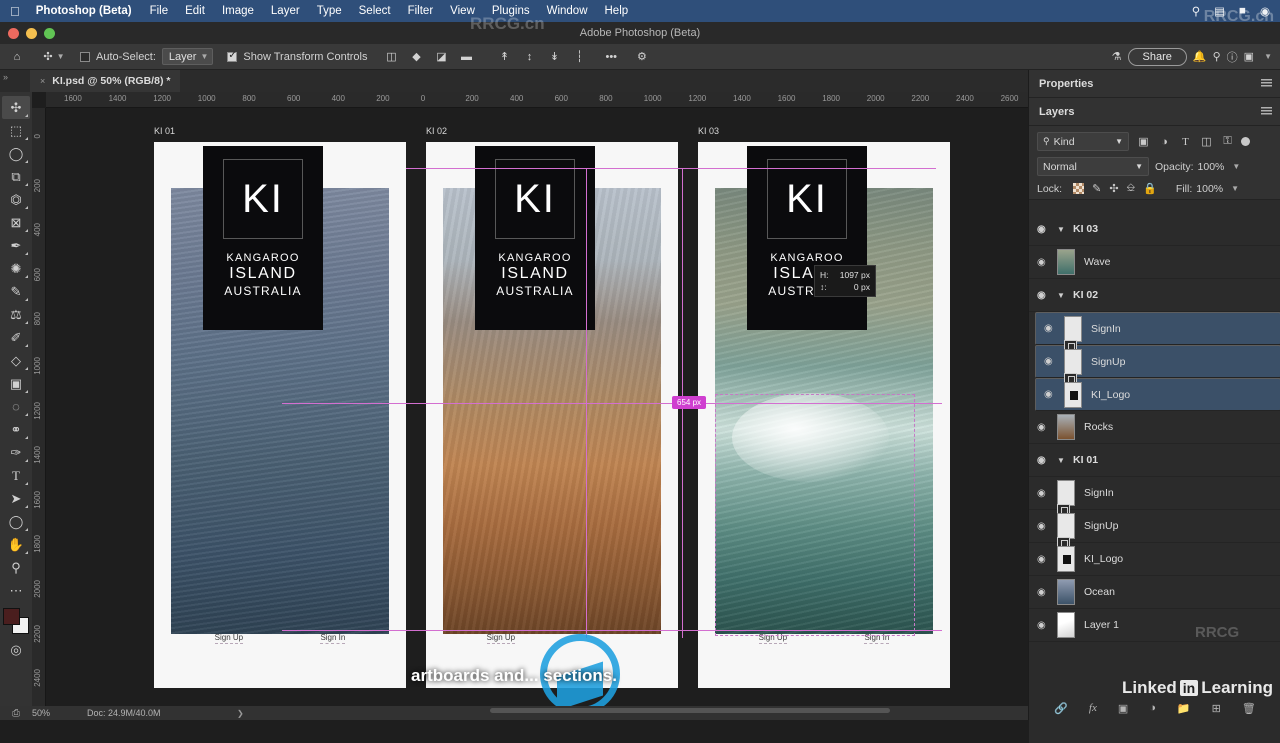 Image resolution: width=1280 pixels, height=743 pixels. Describe the element at coordinates (1079, 188) in the screenshot. I see `lock-transparent-pixels-icon` at that location.